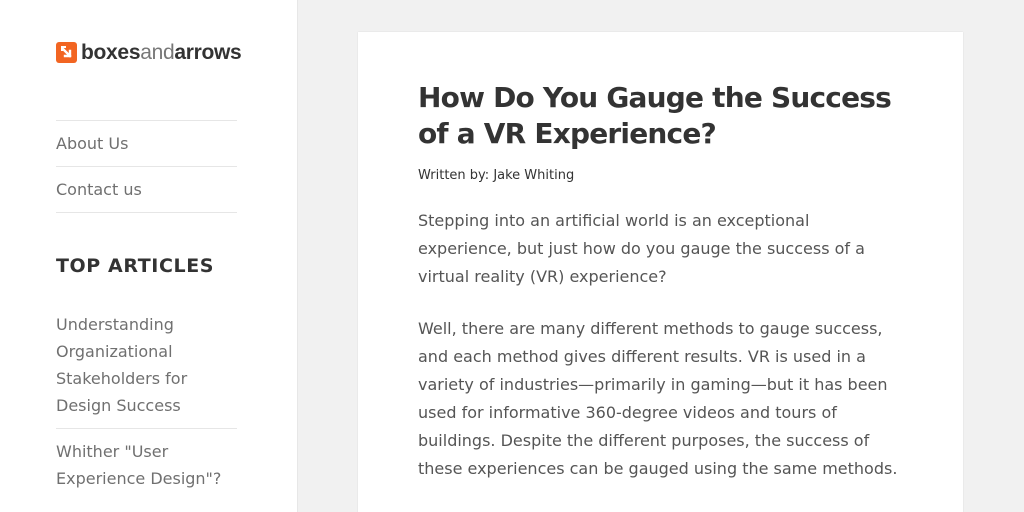  Describe the element at coordinates (146, 469) in the screenshot. I see `top-article-link-ux-design: Whither "User Experience Design"?` at that location.